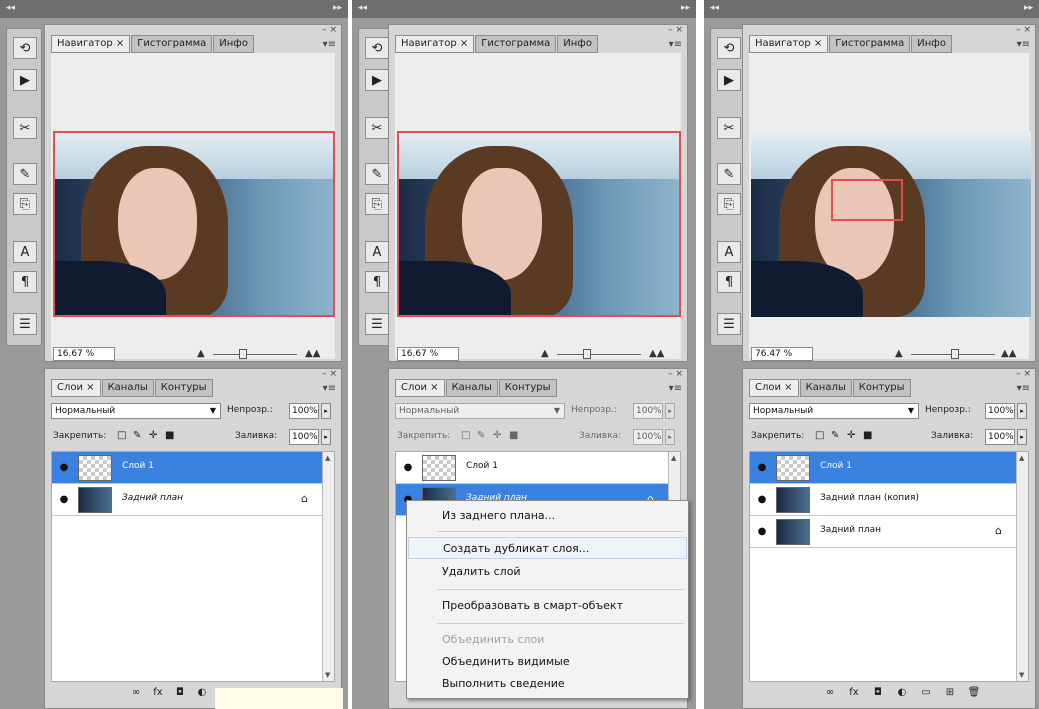 This screenshot has height=709, width=1039. Describe the element at coordinates (1028, 8) in the screenshot. I see `expand-icon: ▸▸` at that location.